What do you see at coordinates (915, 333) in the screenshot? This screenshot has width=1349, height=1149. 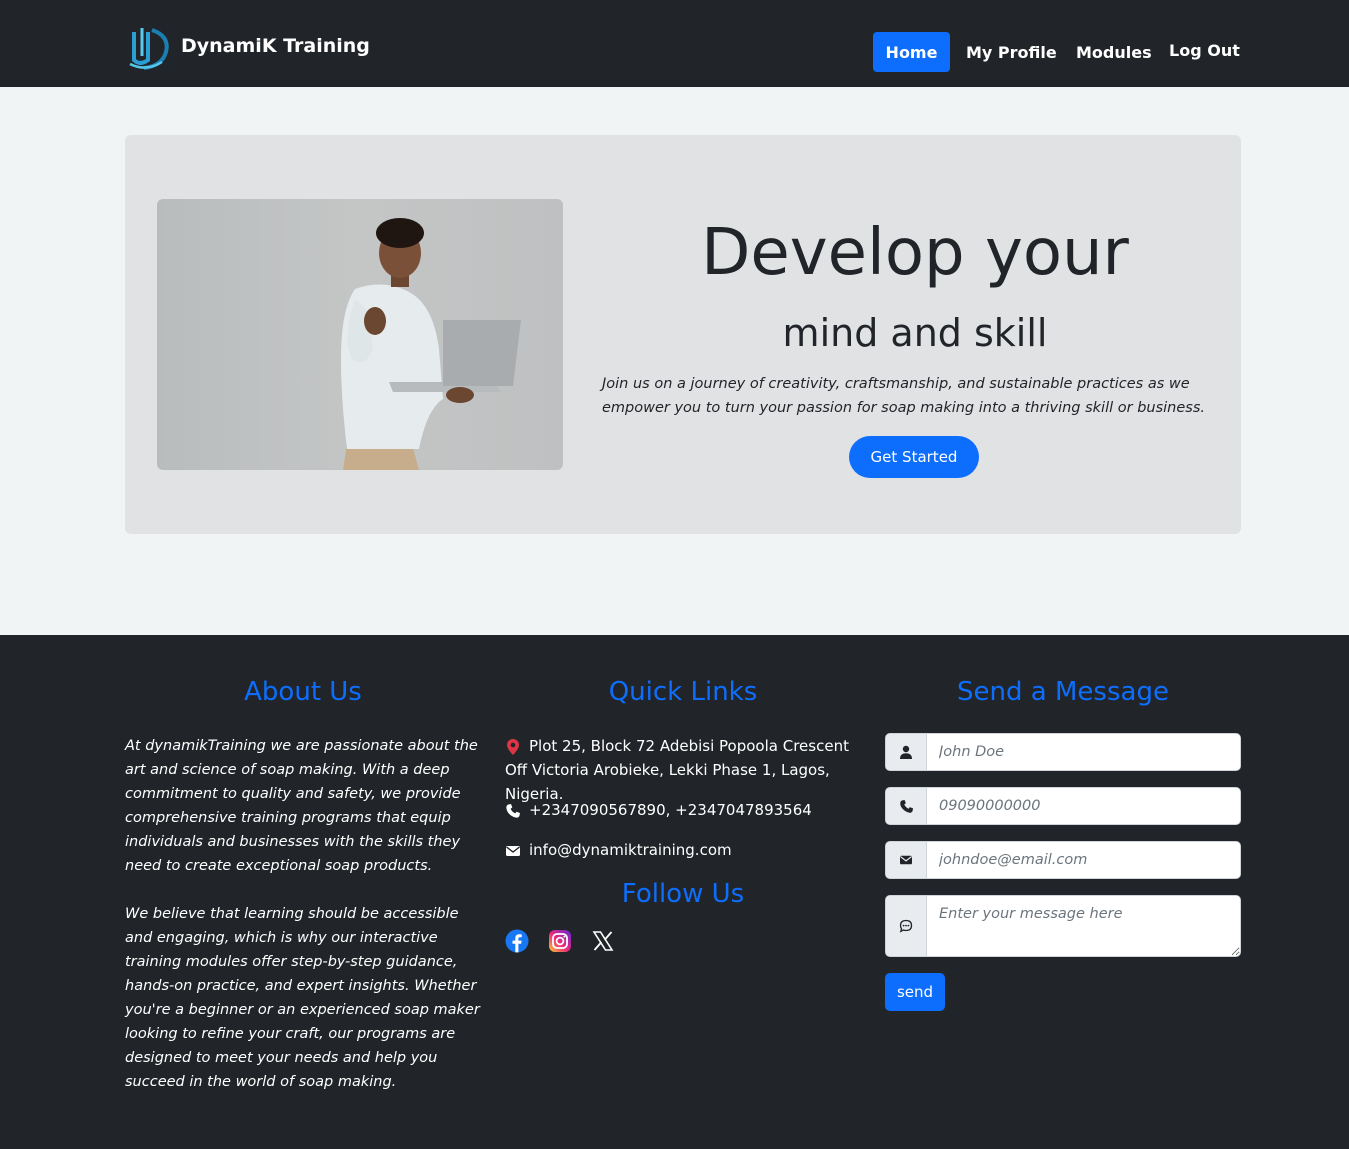 I see `hero-subtitle: mind and skill` at bounding box center [915, 333].